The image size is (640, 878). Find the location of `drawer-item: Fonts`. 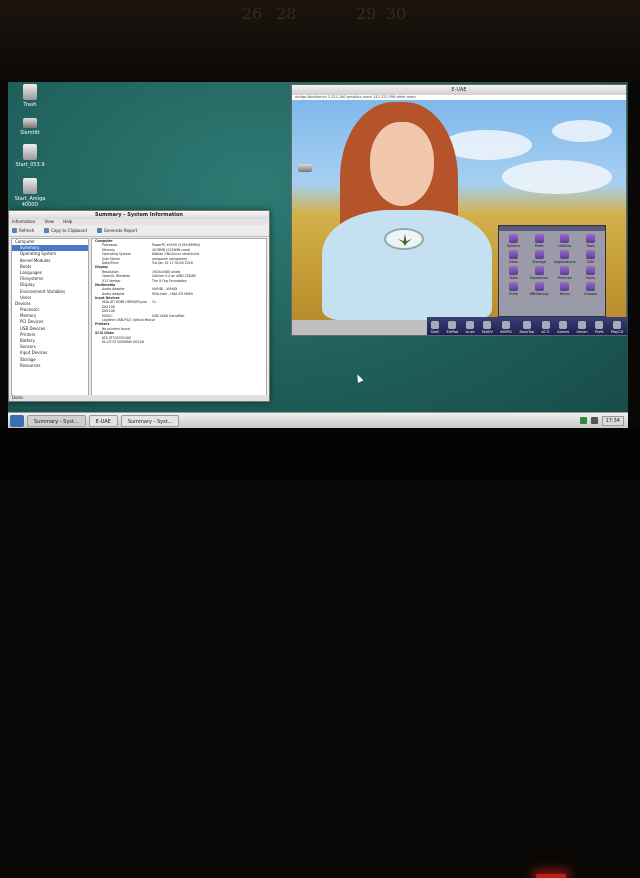

drawer-item: Fonts is located at coordinates (590, 273).